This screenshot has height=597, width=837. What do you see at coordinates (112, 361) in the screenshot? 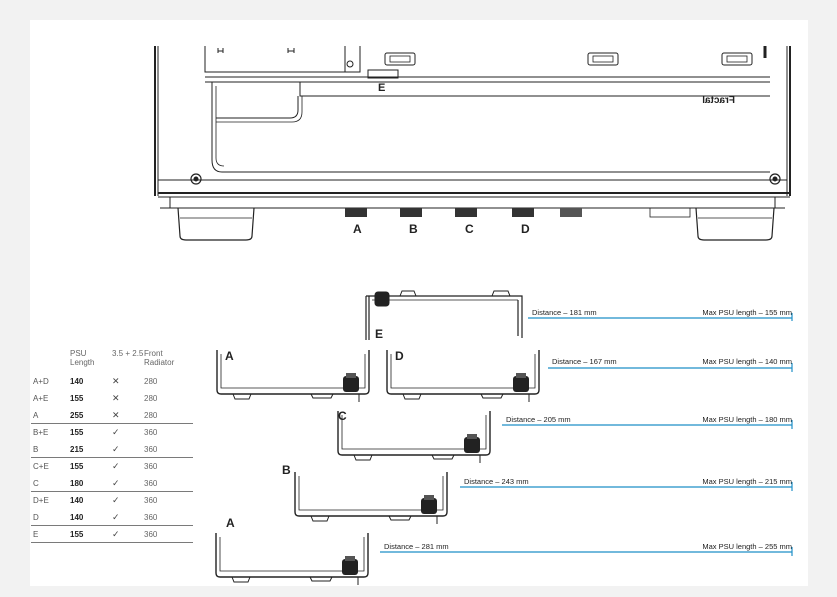
I see `table-header: PSU Length 3.5 + 2.5 Front Radiator` at bounding box center [112, 361].